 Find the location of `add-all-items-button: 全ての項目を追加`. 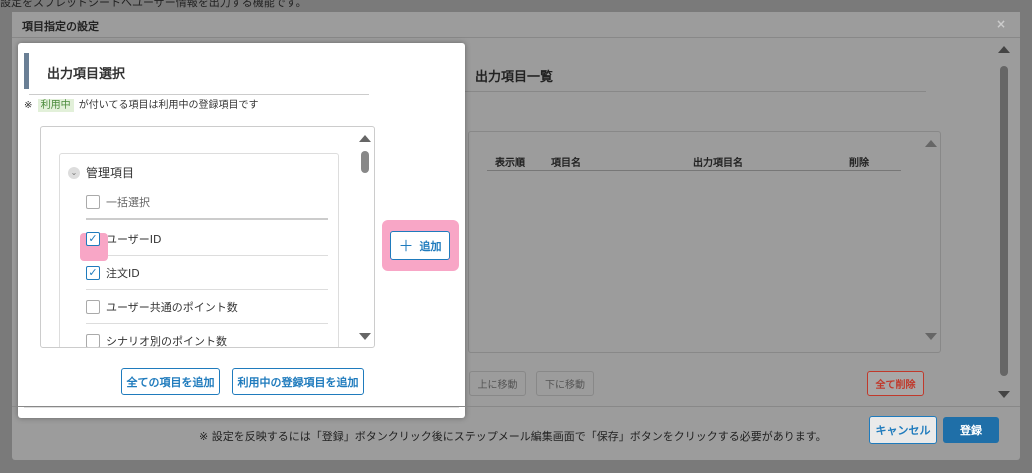

add-all-items-button: 全ての項目を追加 is located at coordinates (170, 381).